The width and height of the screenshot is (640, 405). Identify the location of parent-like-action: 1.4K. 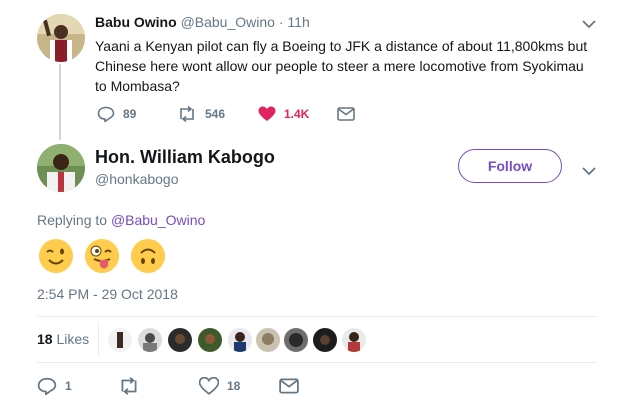
(283, 114).